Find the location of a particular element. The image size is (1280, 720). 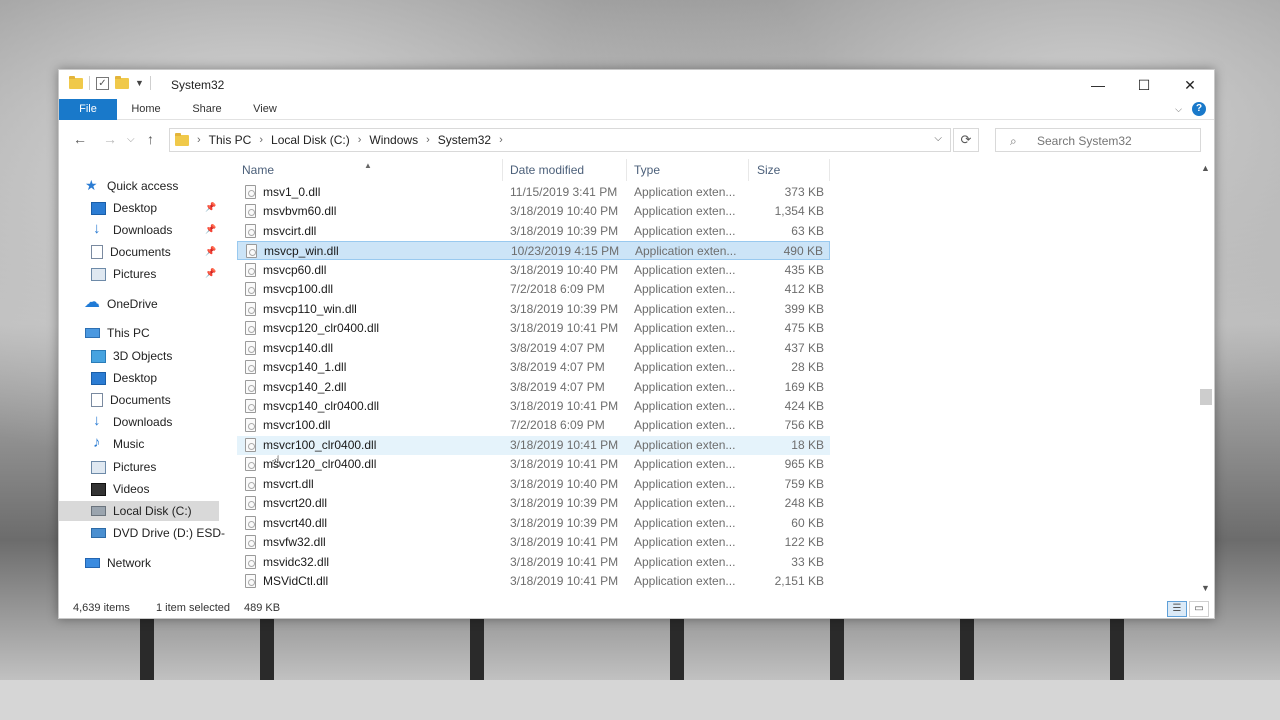

sidebar-item-label: Desktop is located at coordinates (135, 208).